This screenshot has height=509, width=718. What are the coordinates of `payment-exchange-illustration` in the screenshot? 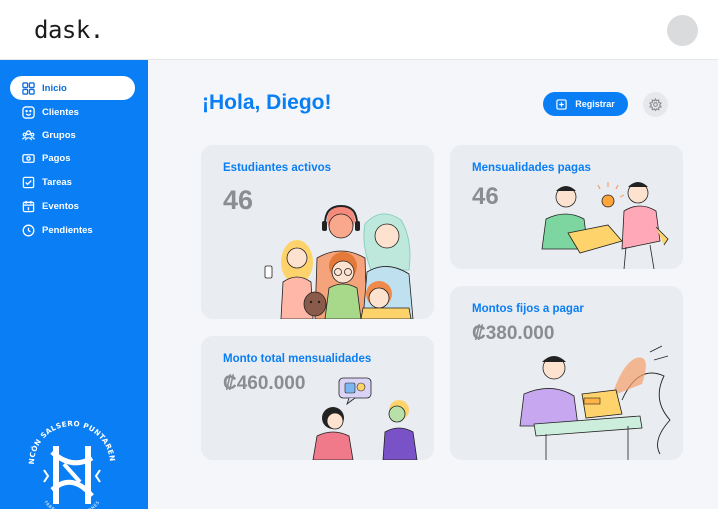 It's located at (605, 225).